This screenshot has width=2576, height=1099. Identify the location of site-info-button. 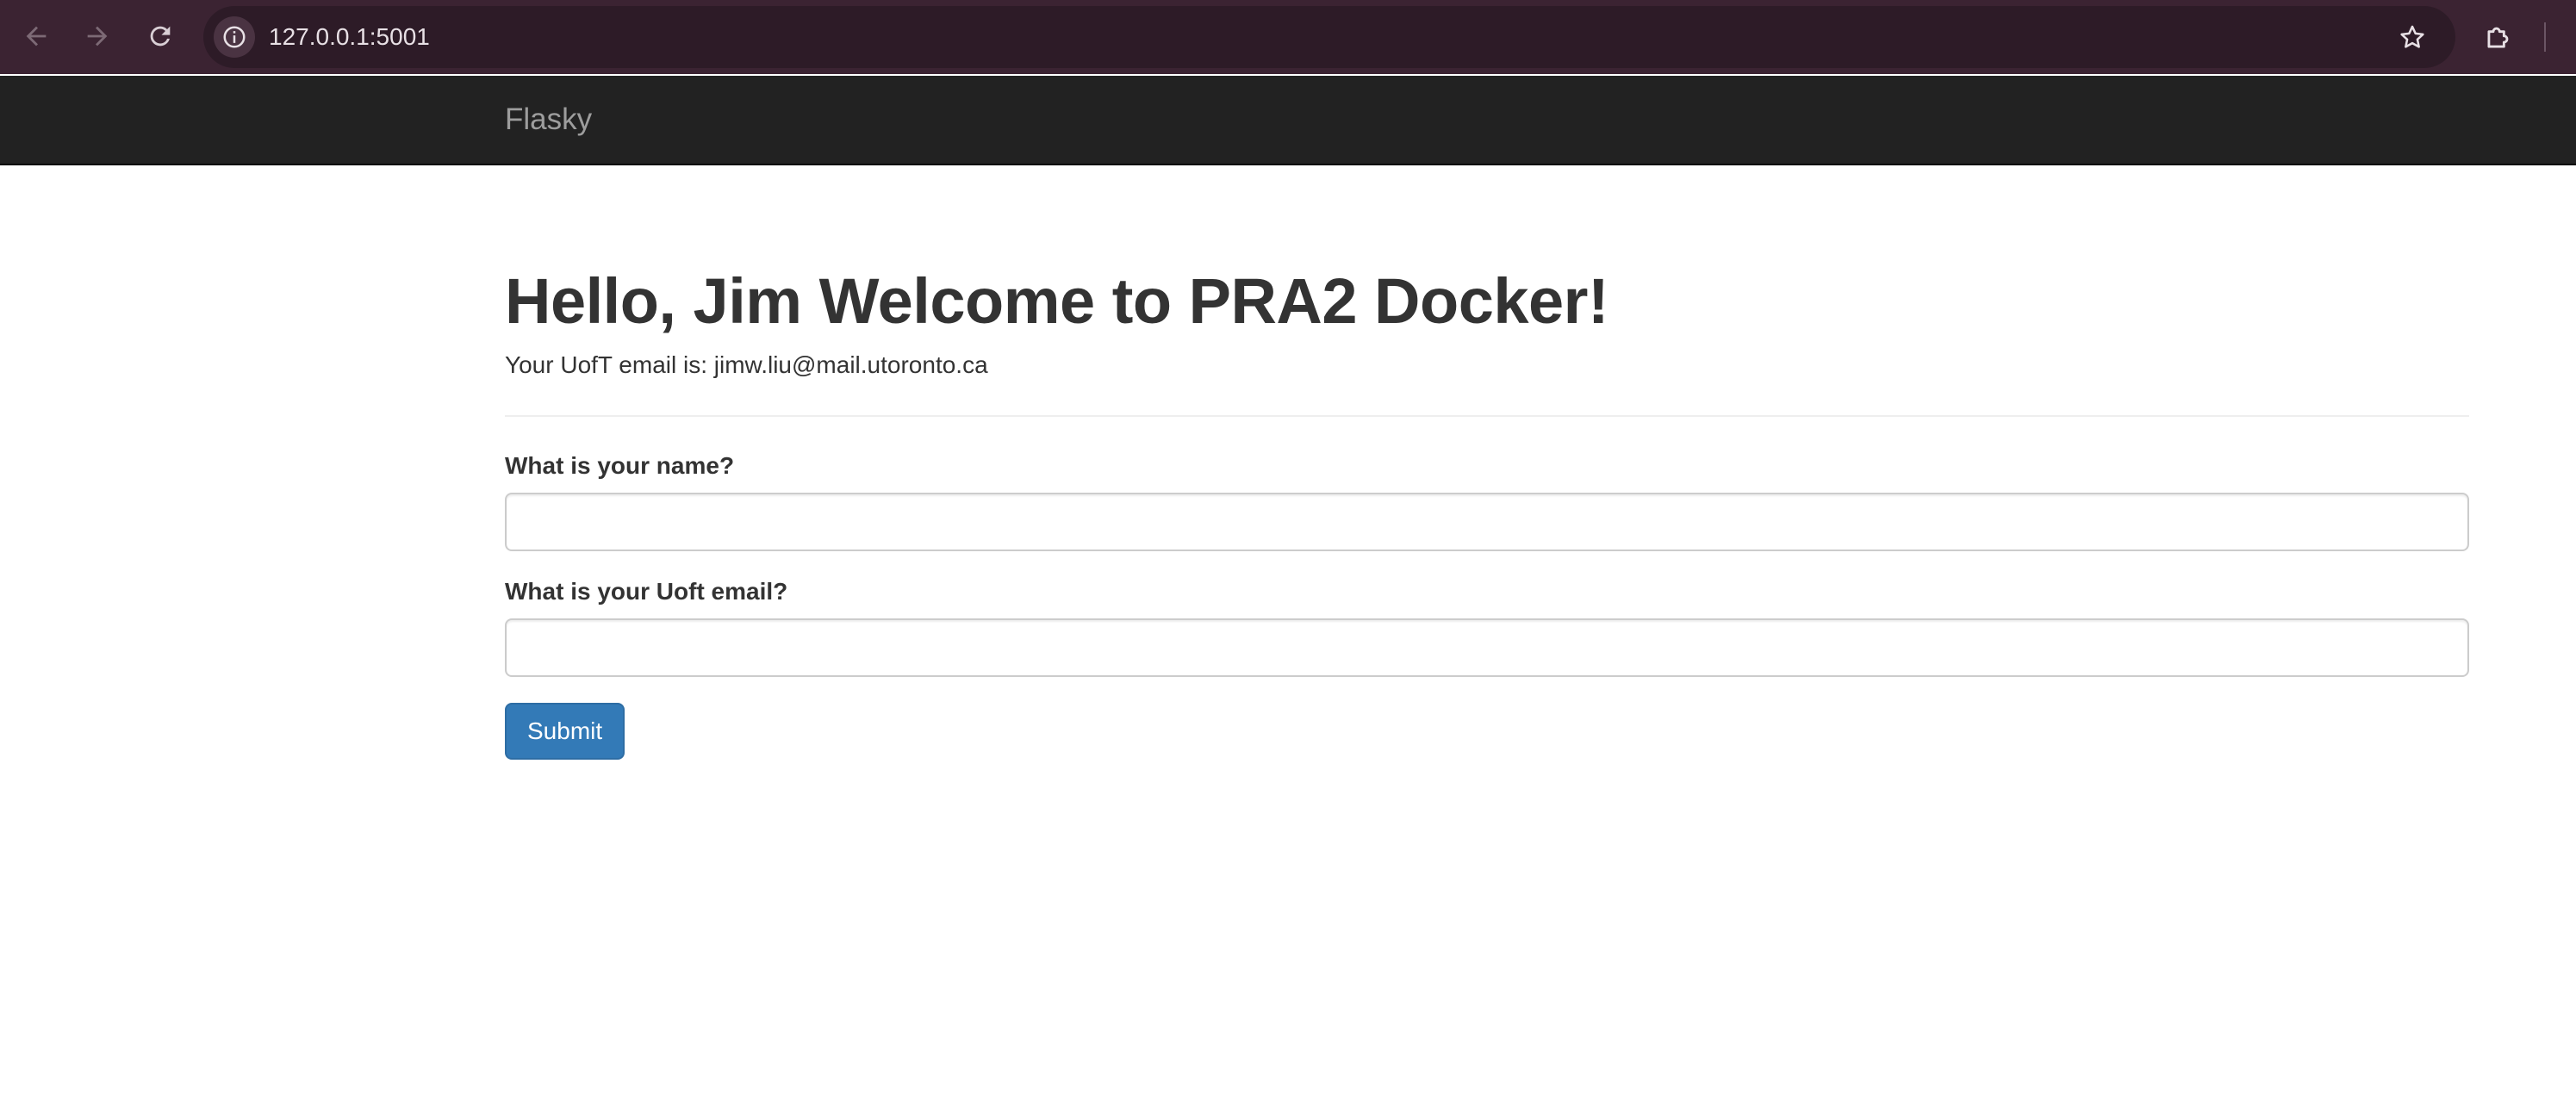
(234, 37).